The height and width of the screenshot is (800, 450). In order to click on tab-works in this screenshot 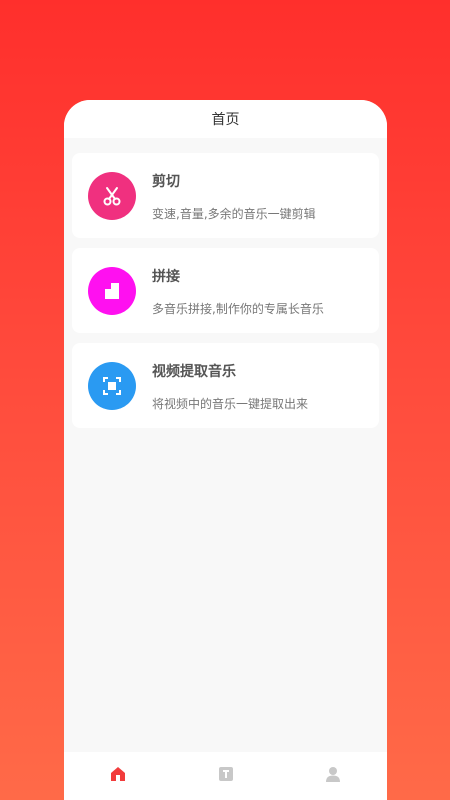, I will do `click(226, 776)`.